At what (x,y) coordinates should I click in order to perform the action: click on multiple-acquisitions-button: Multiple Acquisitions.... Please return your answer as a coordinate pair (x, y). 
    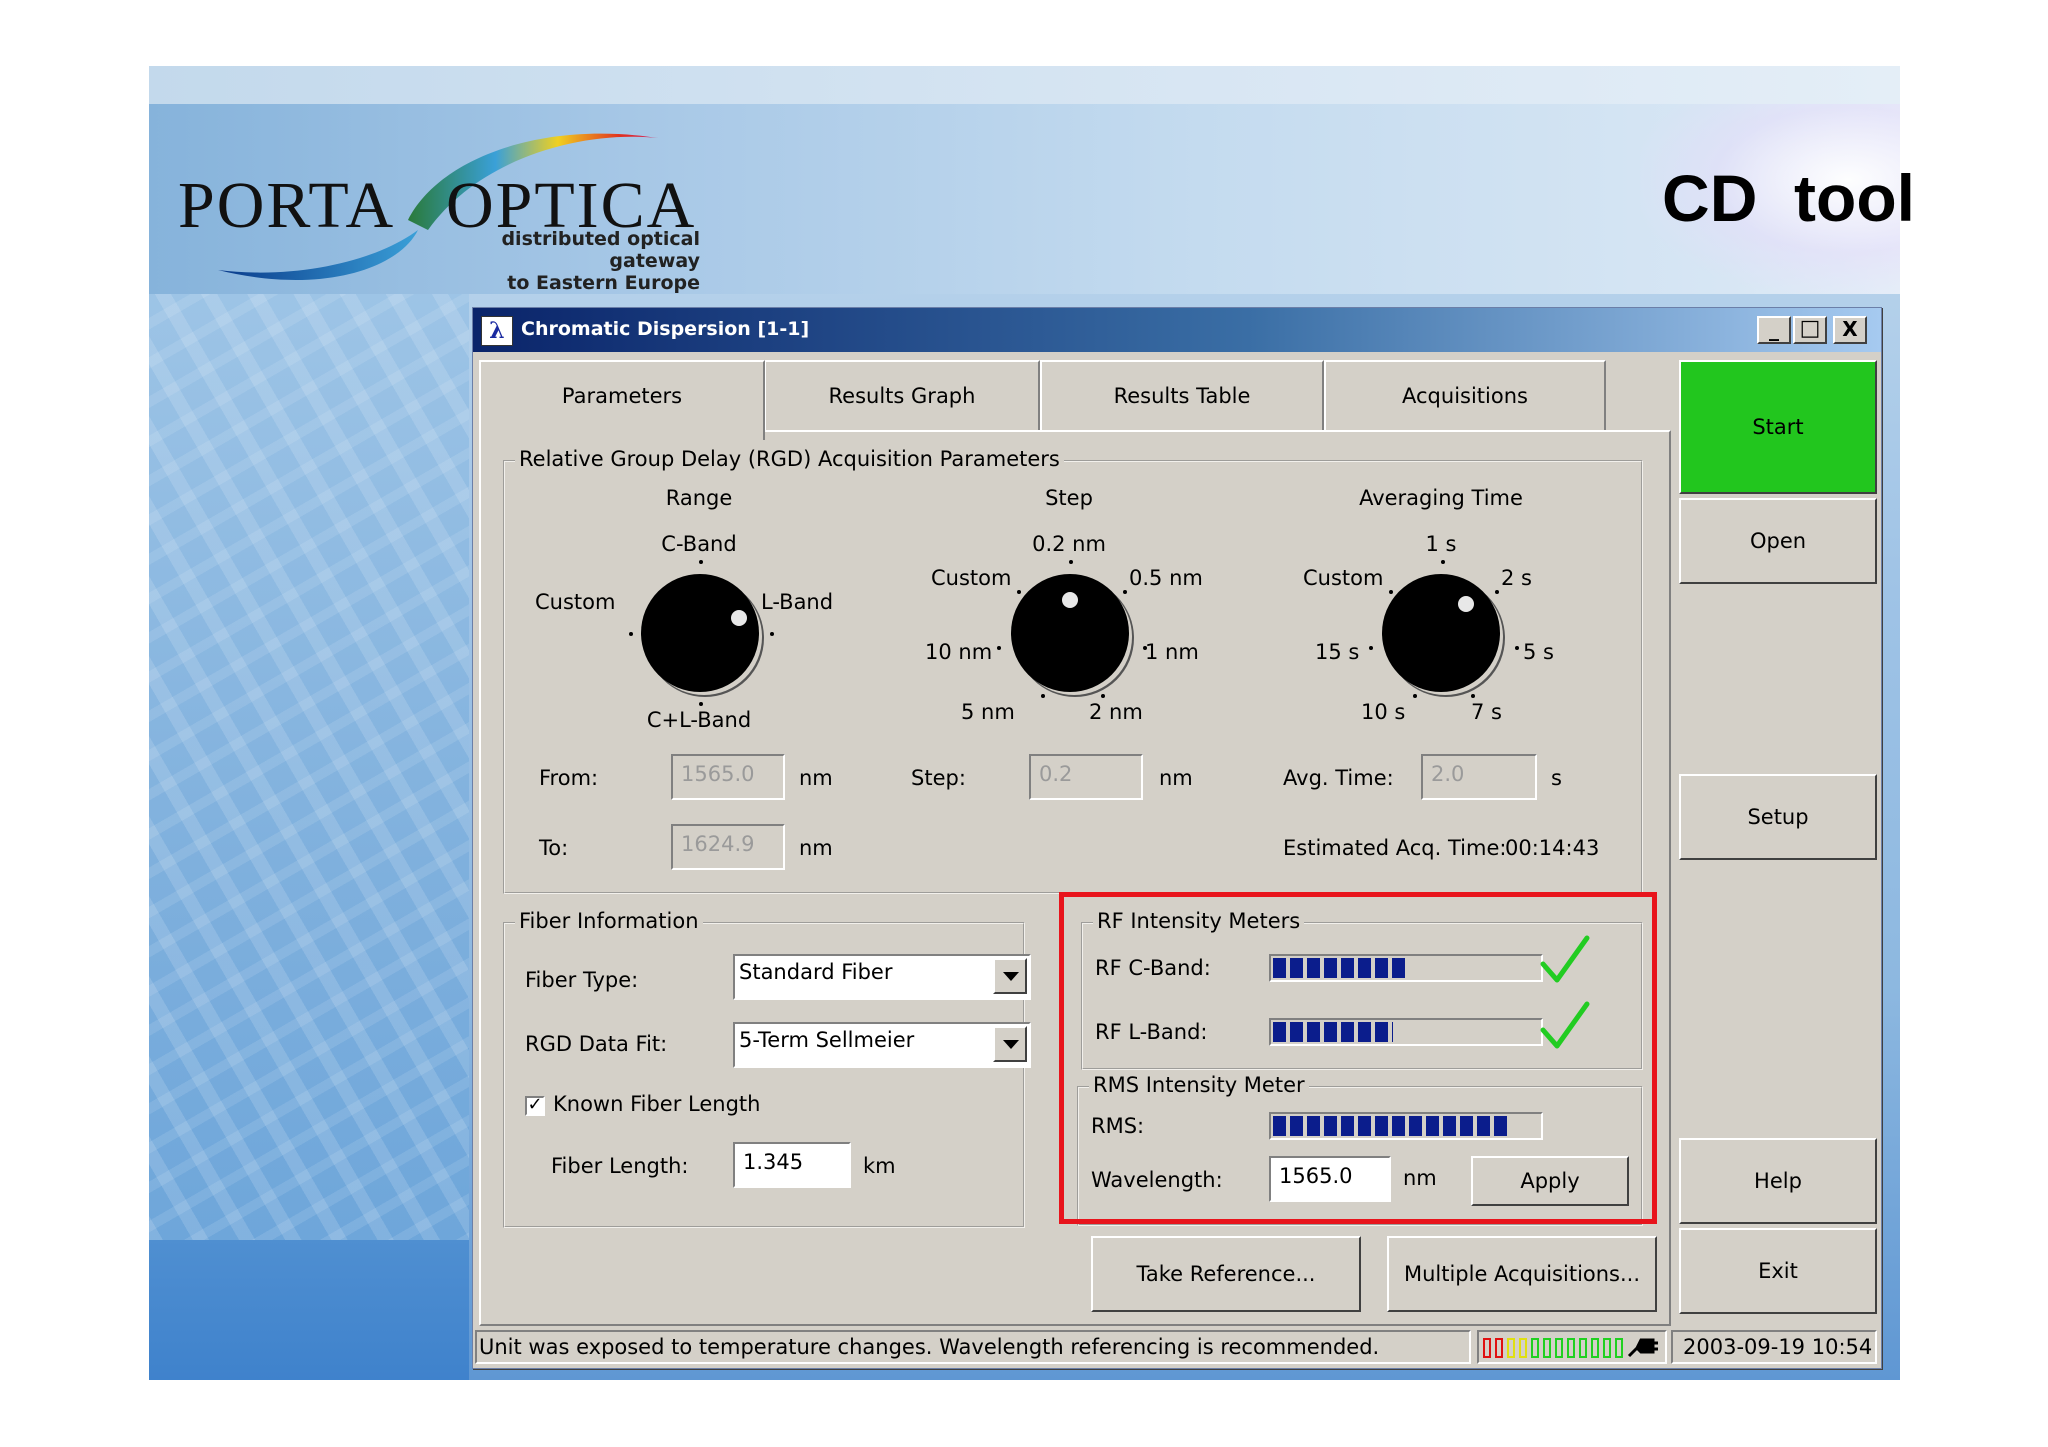
    Looking at the image, I should click on (1522, 1274).